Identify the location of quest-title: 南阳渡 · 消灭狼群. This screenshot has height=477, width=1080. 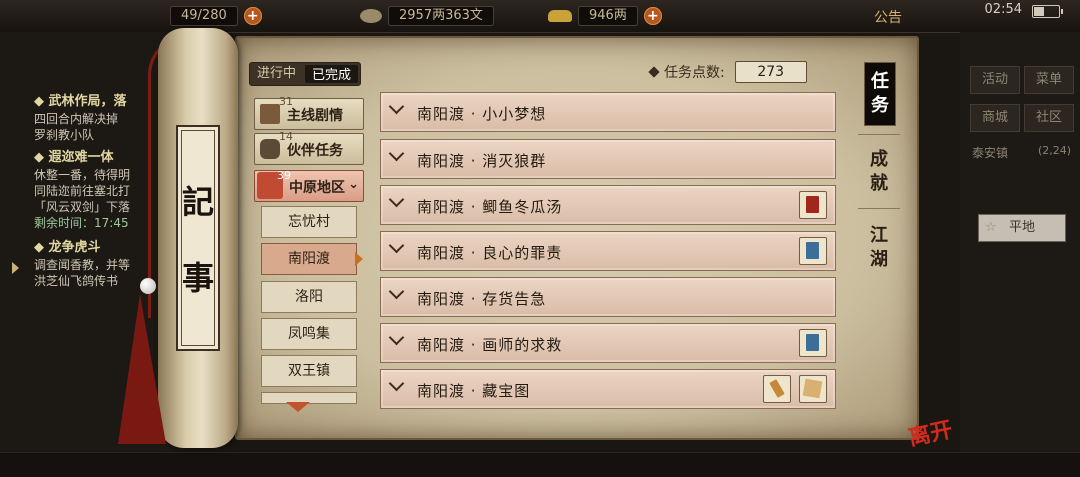
(482, 161).